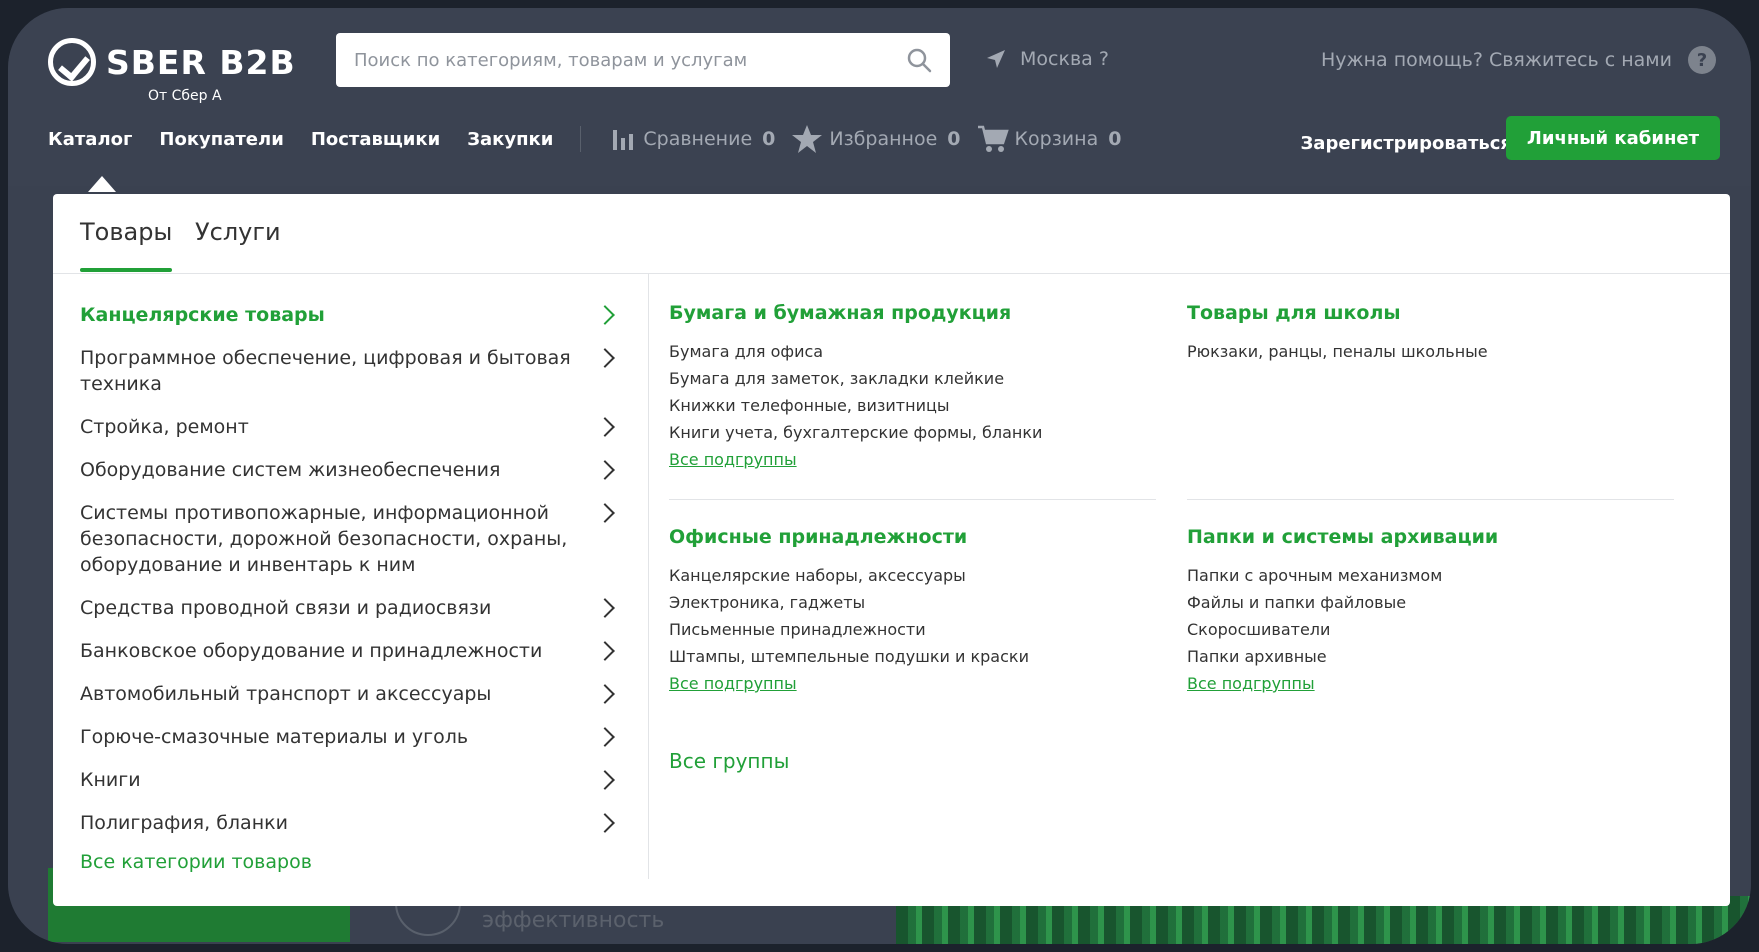 The width and height of the screenshot is (1759, 952). What do you see at coordinates (623, 140) in the screenshot?
I see `compare-bars-icon` at bounding box center [623, 140].